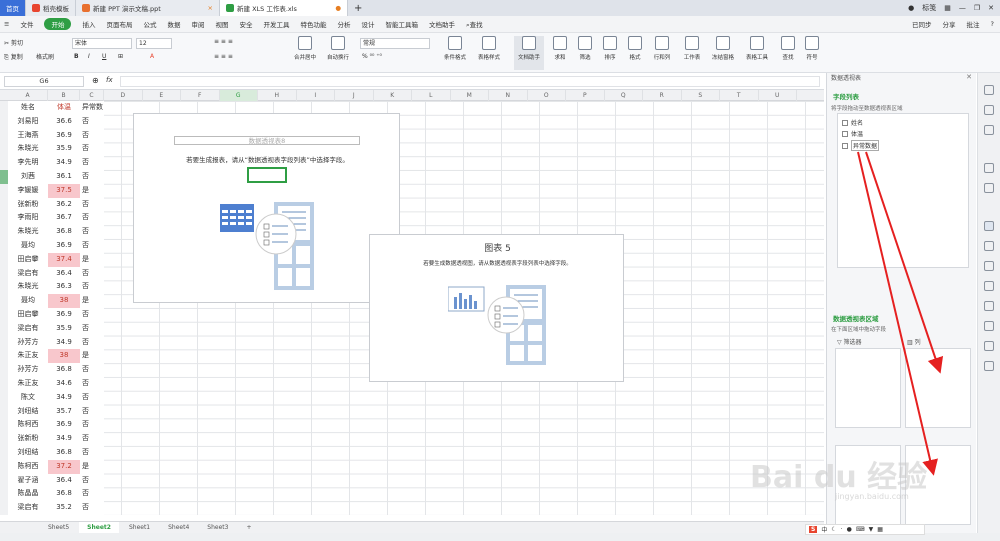  I want to click on sheet-tab: Sheet4, so click(178, 528).